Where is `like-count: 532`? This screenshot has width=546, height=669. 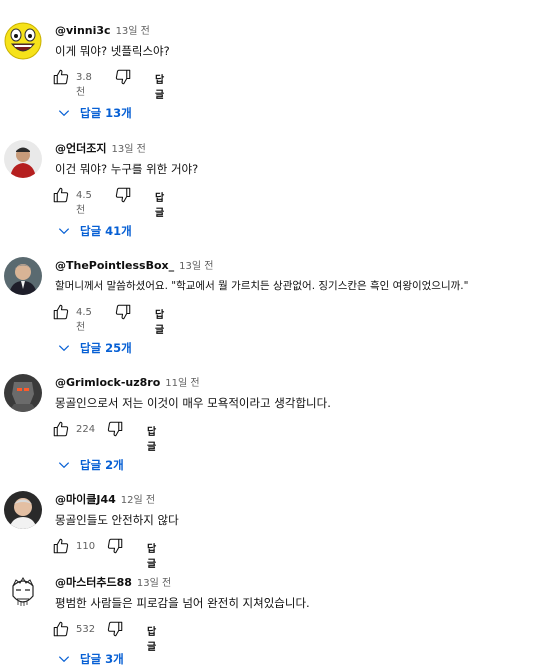
like-count: 532 is located at coordinates (86, 629).